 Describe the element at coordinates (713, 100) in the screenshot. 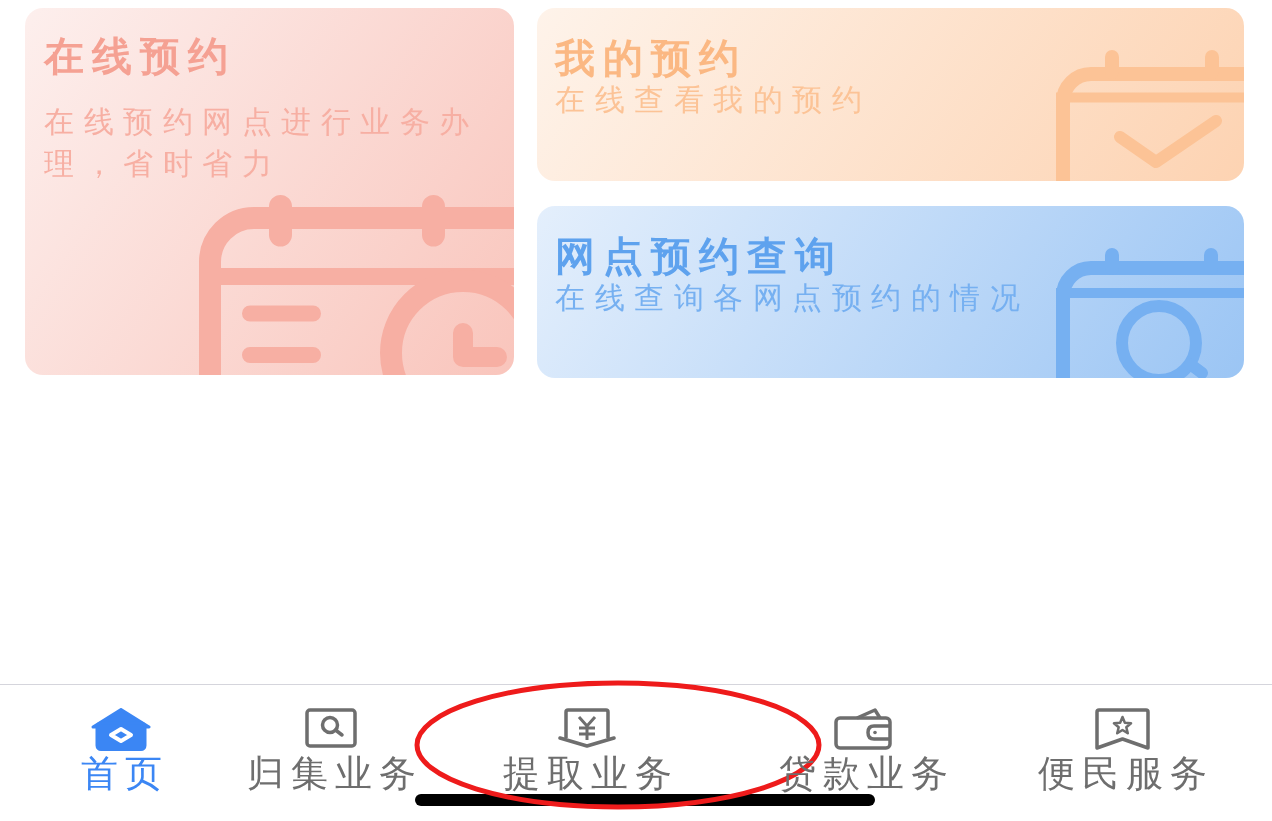

I see `card-description: 在线查看我的预约` at that location.